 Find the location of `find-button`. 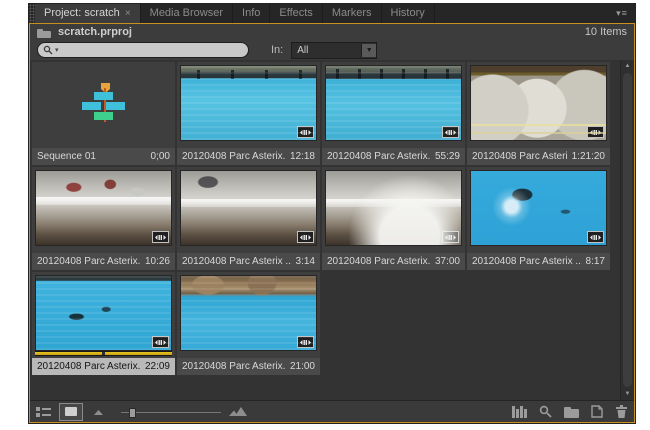

find-button is located at coordinates (545, 411).